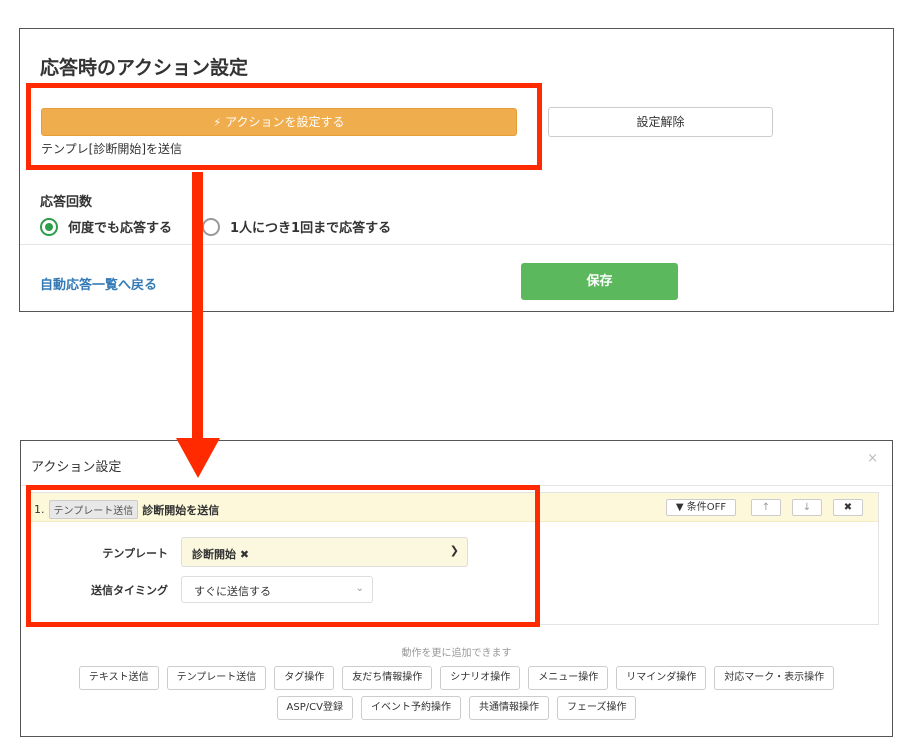 The image size is (908, 753). I want to click on move-up-icon: ↑, so click(766, 507).